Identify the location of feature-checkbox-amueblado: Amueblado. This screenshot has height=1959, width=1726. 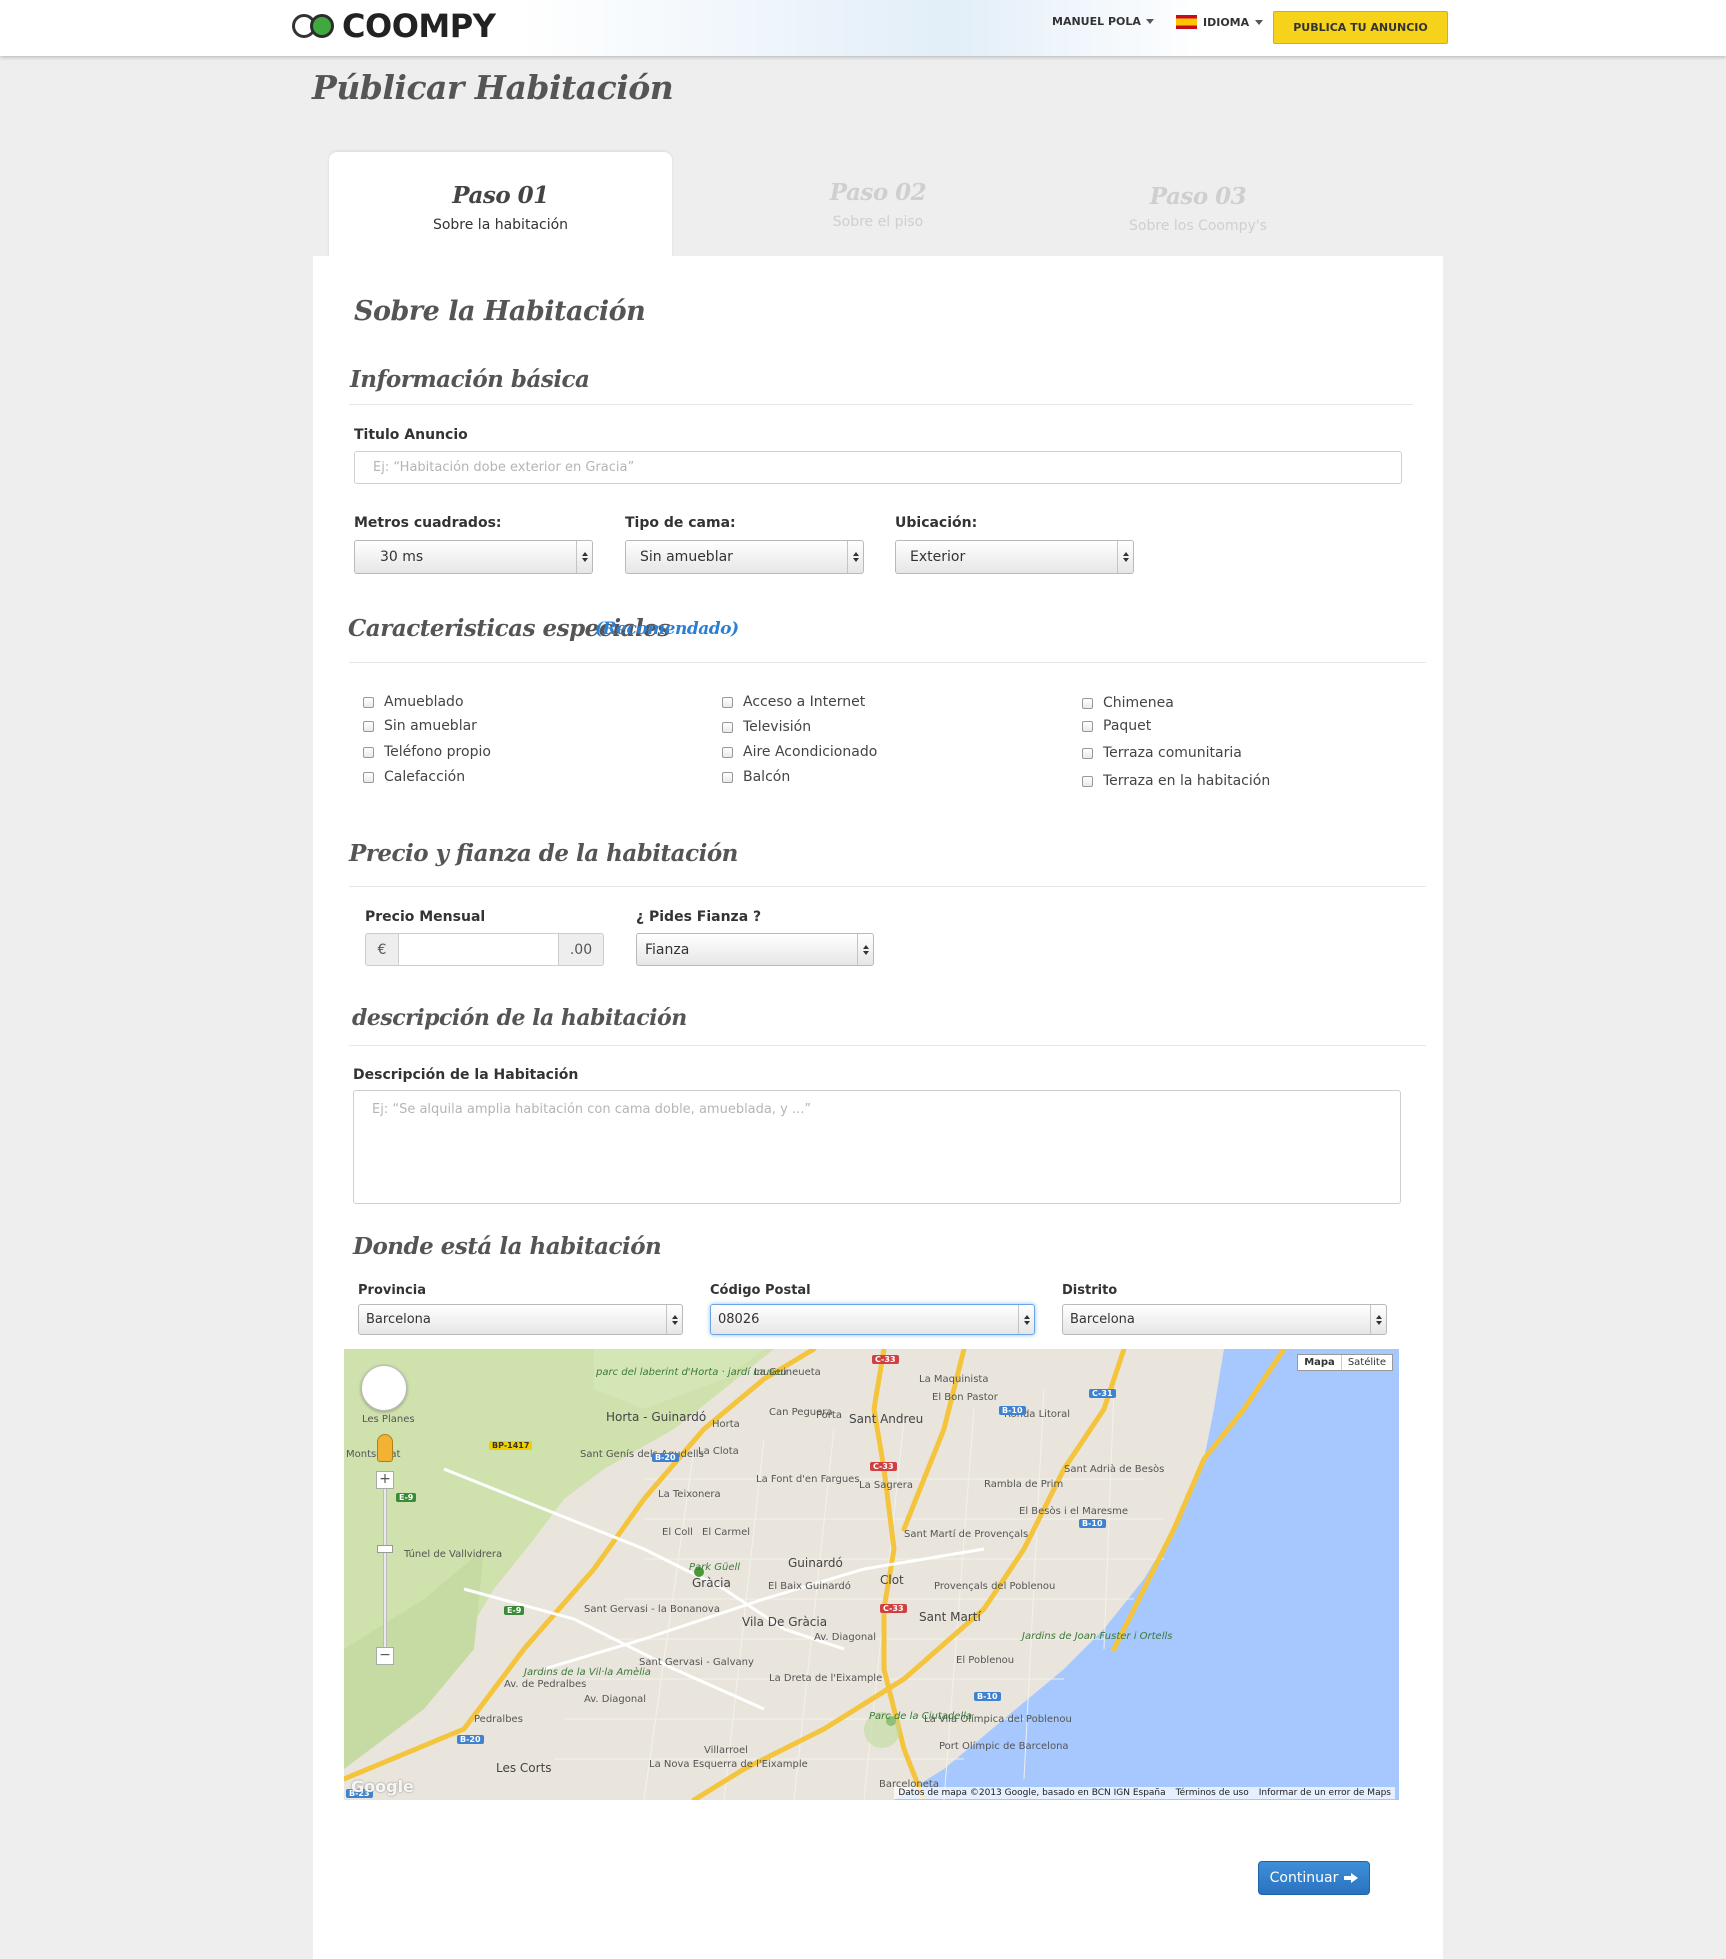
(413, 702).